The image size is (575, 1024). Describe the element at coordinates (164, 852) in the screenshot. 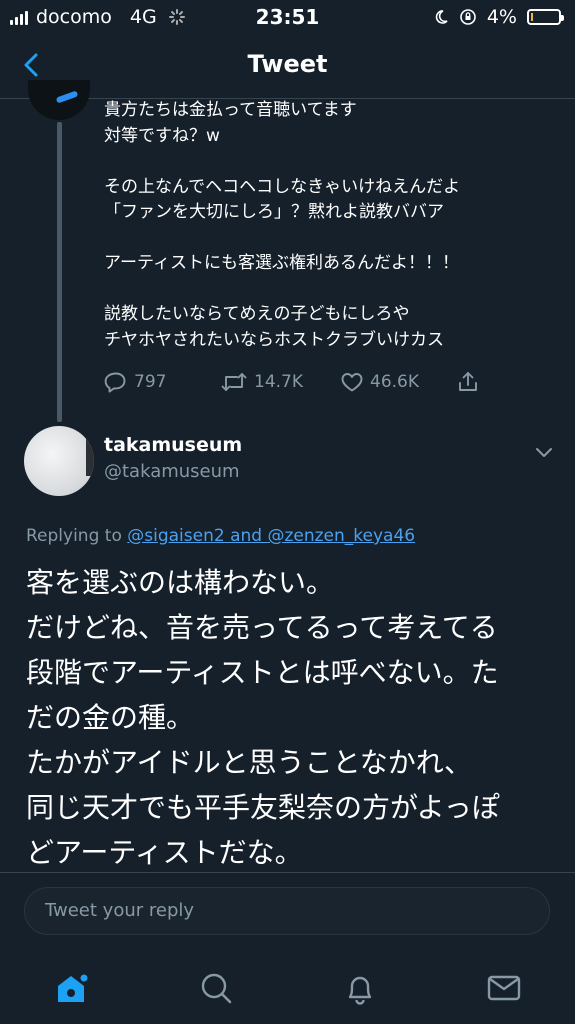

I see `tweet-line: どアーティストだな。` at that location.